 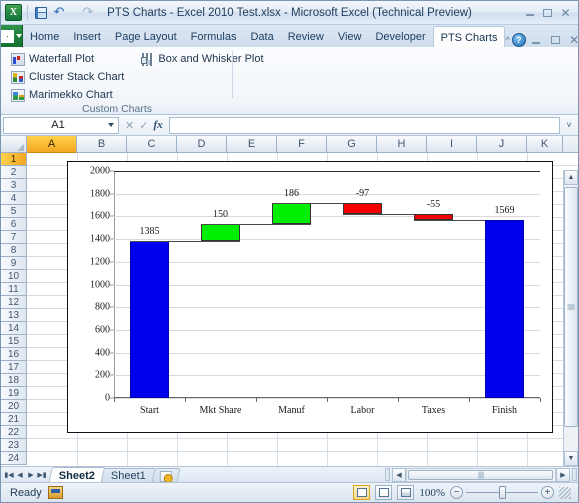 What do you see at coordinates (14, 224) in the screenshot?
I see `row-header-6: 6` at bounding box center [14, 224].